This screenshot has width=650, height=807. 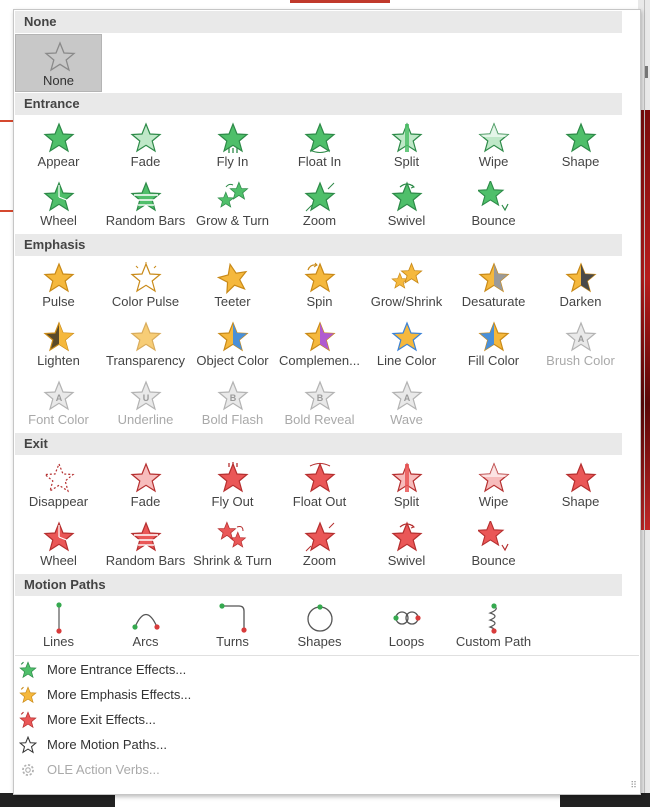 I want to click on float-in-icon, so click(x=320, y=138).